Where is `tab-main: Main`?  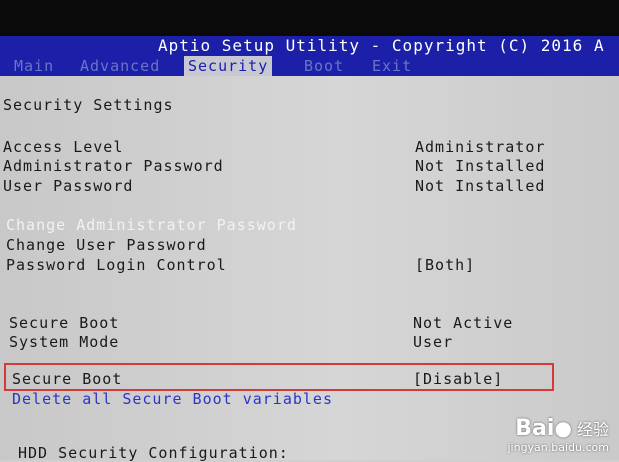 tab-main: Main is located at coordinates (34, 66).